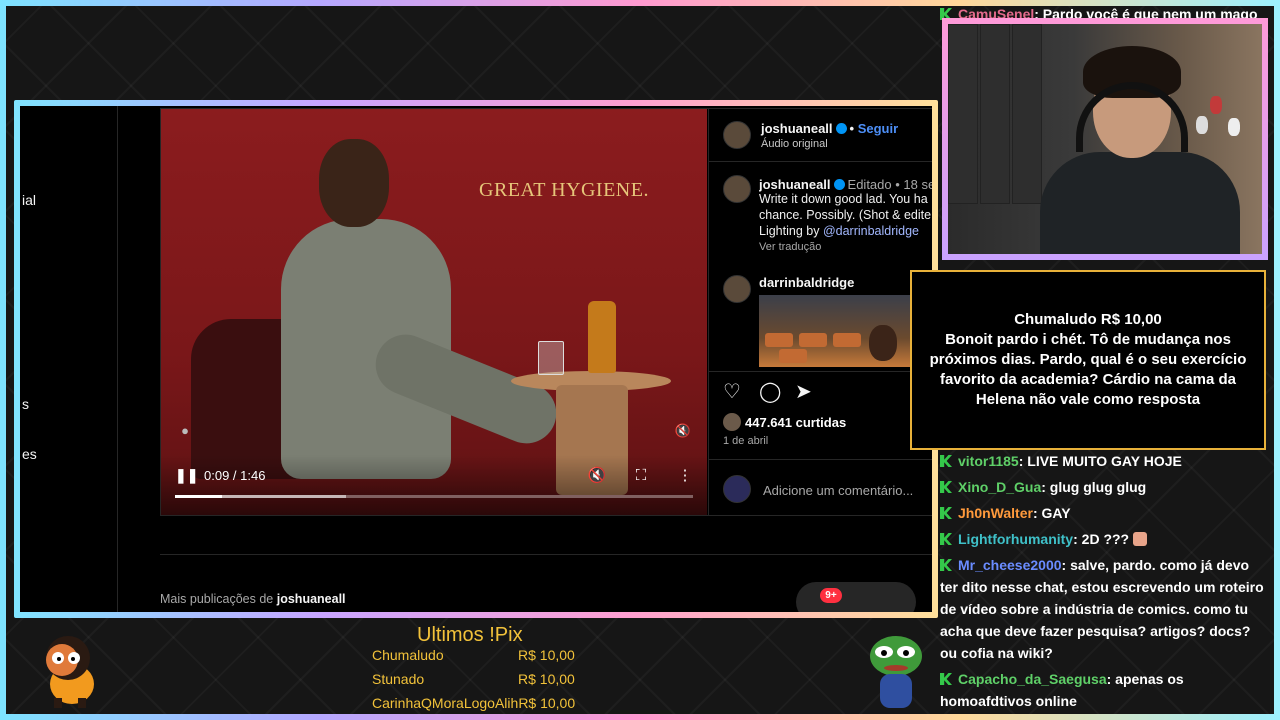  Describe the element at coordinates (683, 431) in the screenshot. I see `video-mute-small-icon: 🔇` at that location.